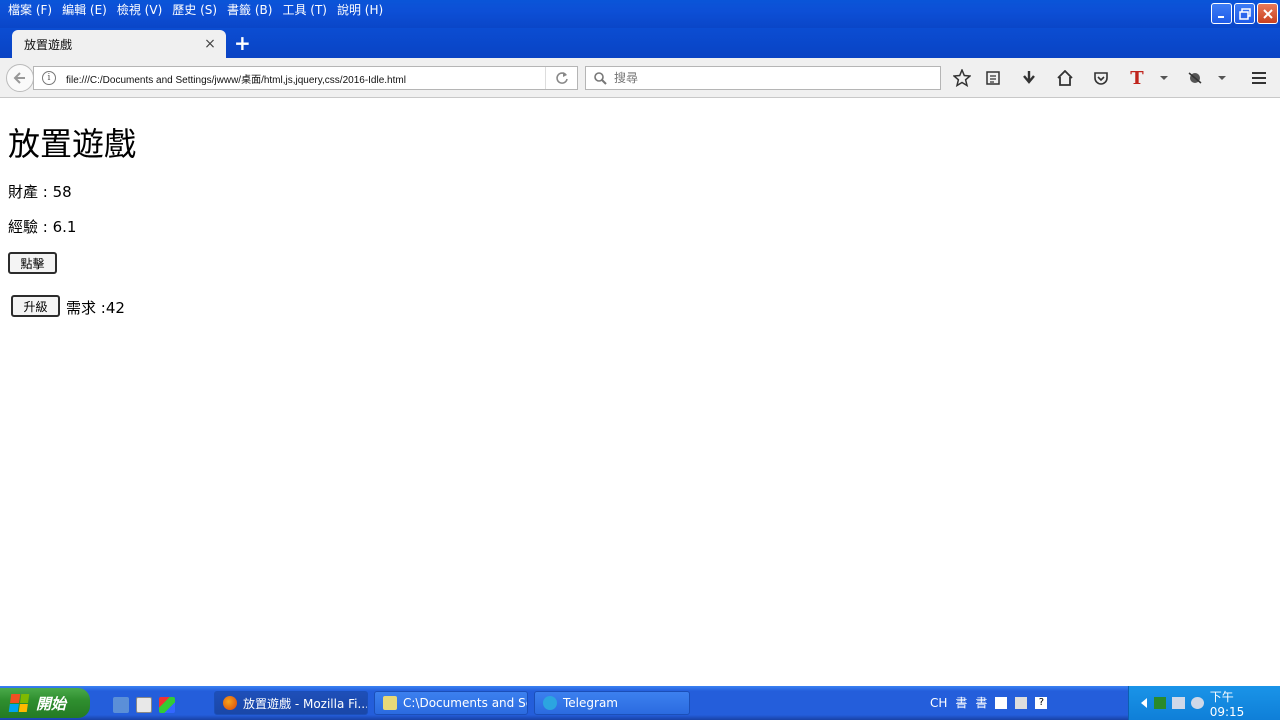  What do you see at coordinates (550, 703) in the screenshot?
I see `telegram-icon` at bounding box center [550, 703].